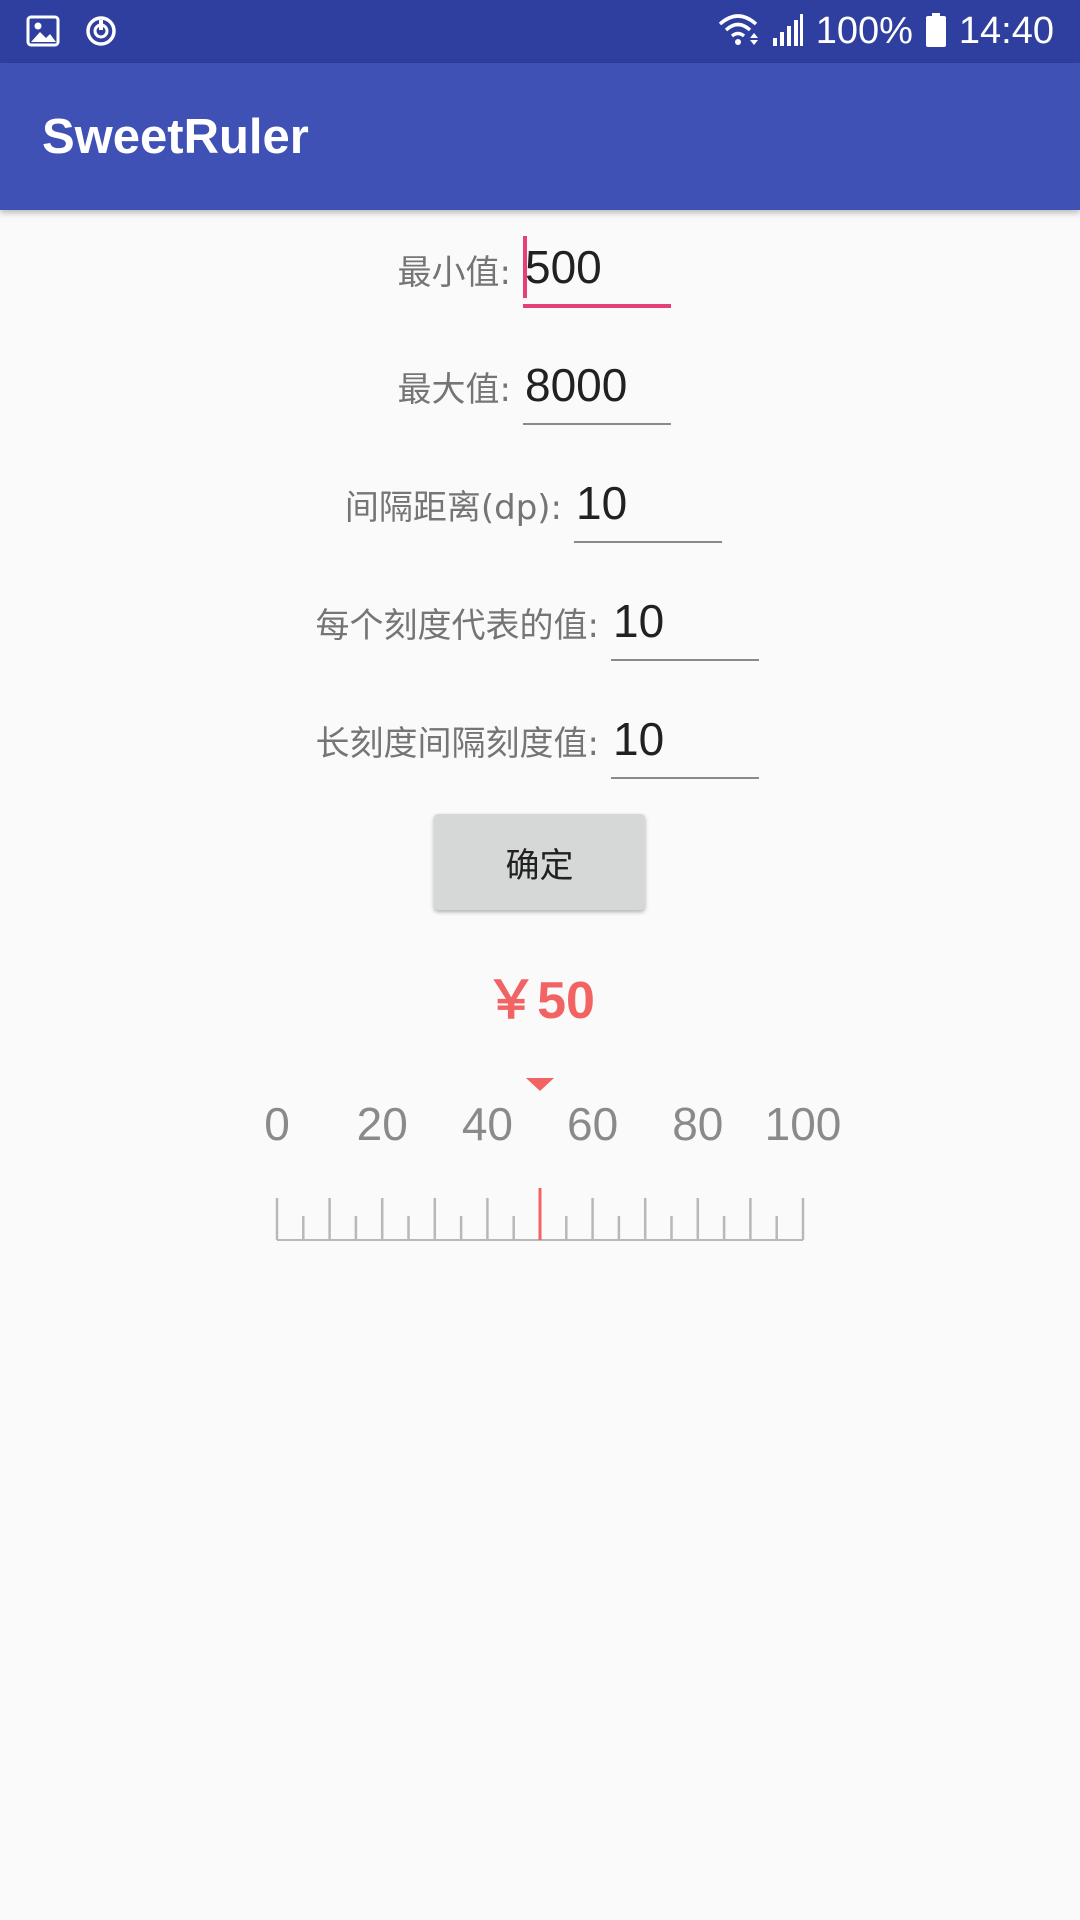 This screenshot has width=1080, height=1920. I want to click on min-value-input, so click(597, 272).